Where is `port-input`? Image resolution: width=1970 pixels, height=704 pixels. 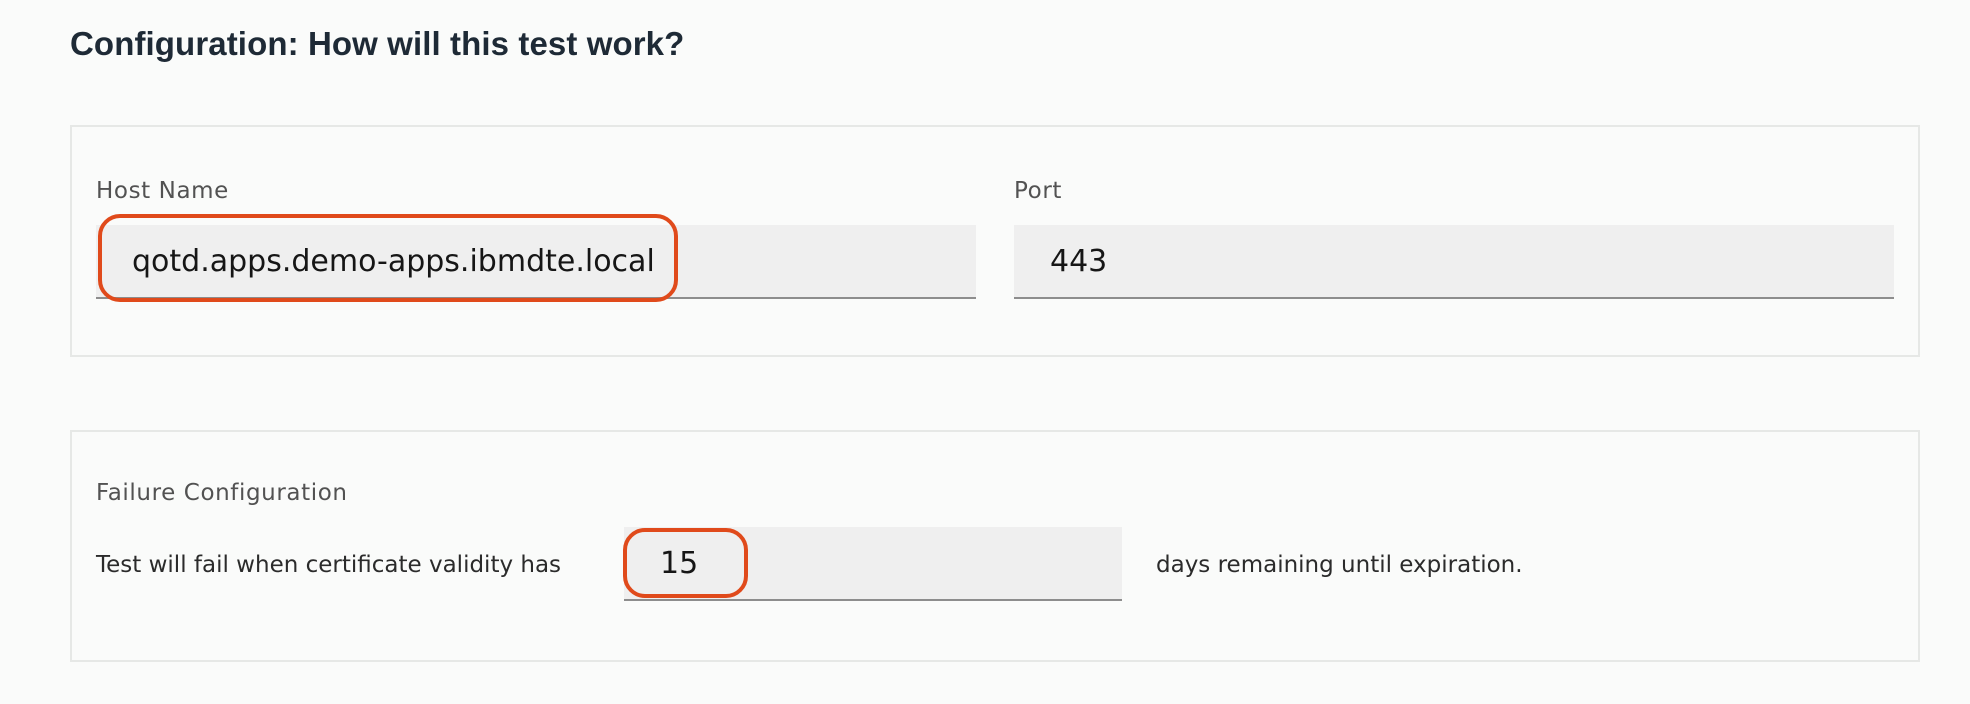
port-input is located at coordinates (1454, 262).